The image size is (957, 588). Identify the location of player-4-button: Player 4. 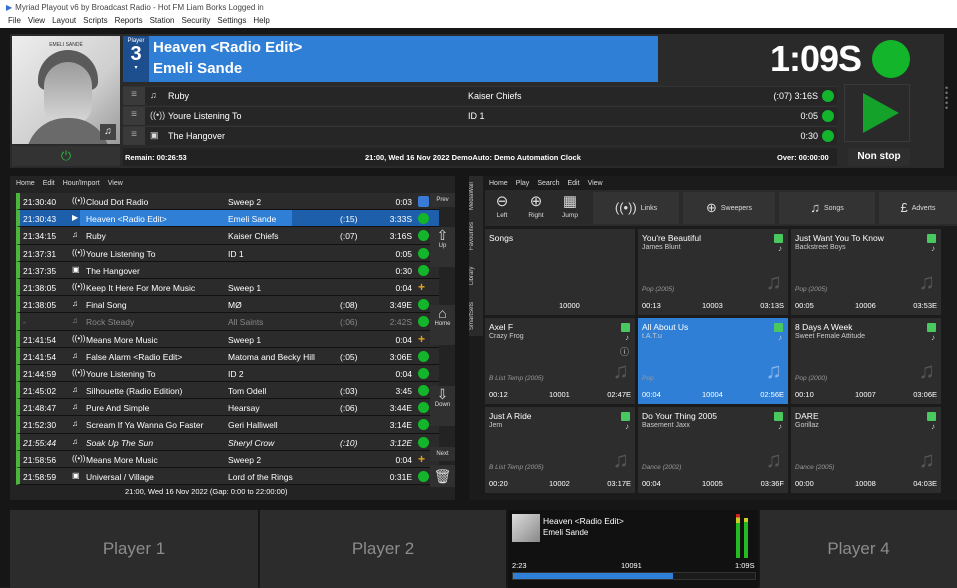
(858, 549).